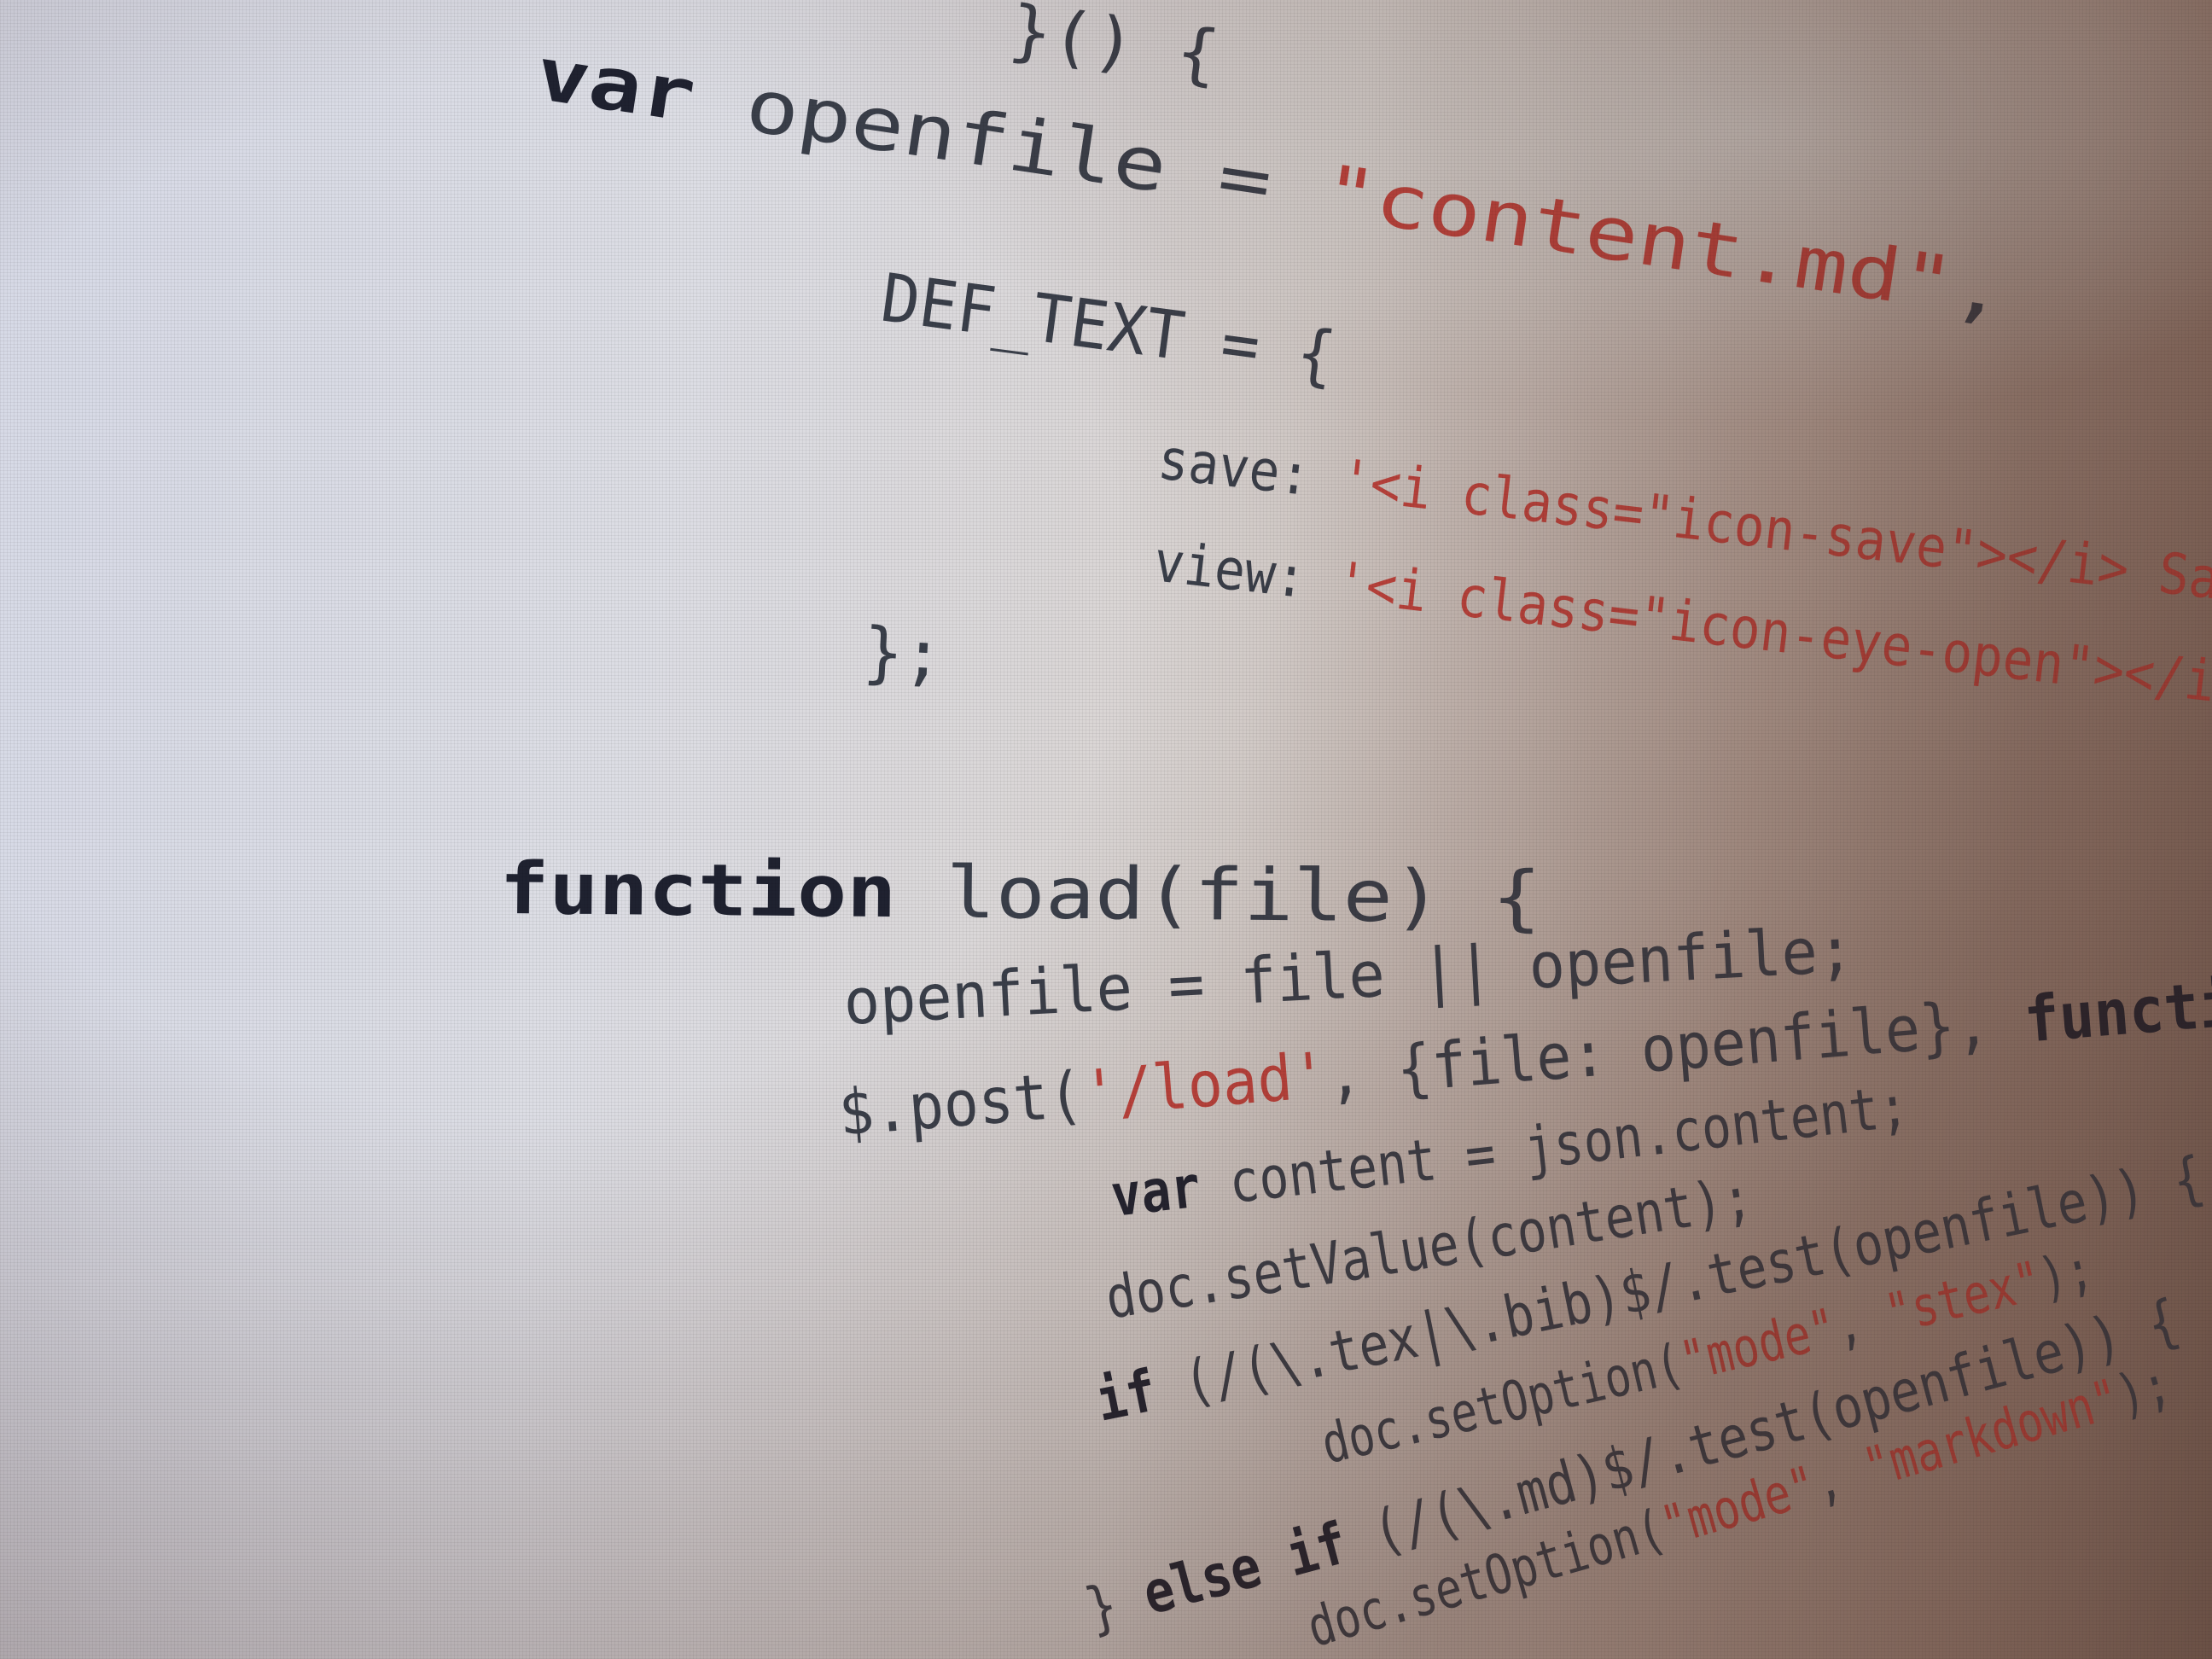 The image size is (2212, 1659). I want to click on code-token: DEF_TEXT = {, so click(1109, 327).